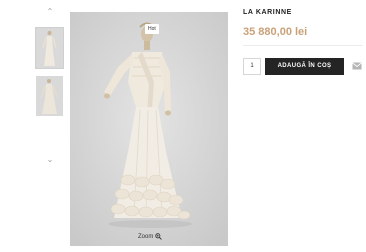 This screenshot has height=252, width=366. What do you see at coordinates (152, 29) in the screenshot?
I see `hot-badge: Hot` at bounding box center [152, 29].